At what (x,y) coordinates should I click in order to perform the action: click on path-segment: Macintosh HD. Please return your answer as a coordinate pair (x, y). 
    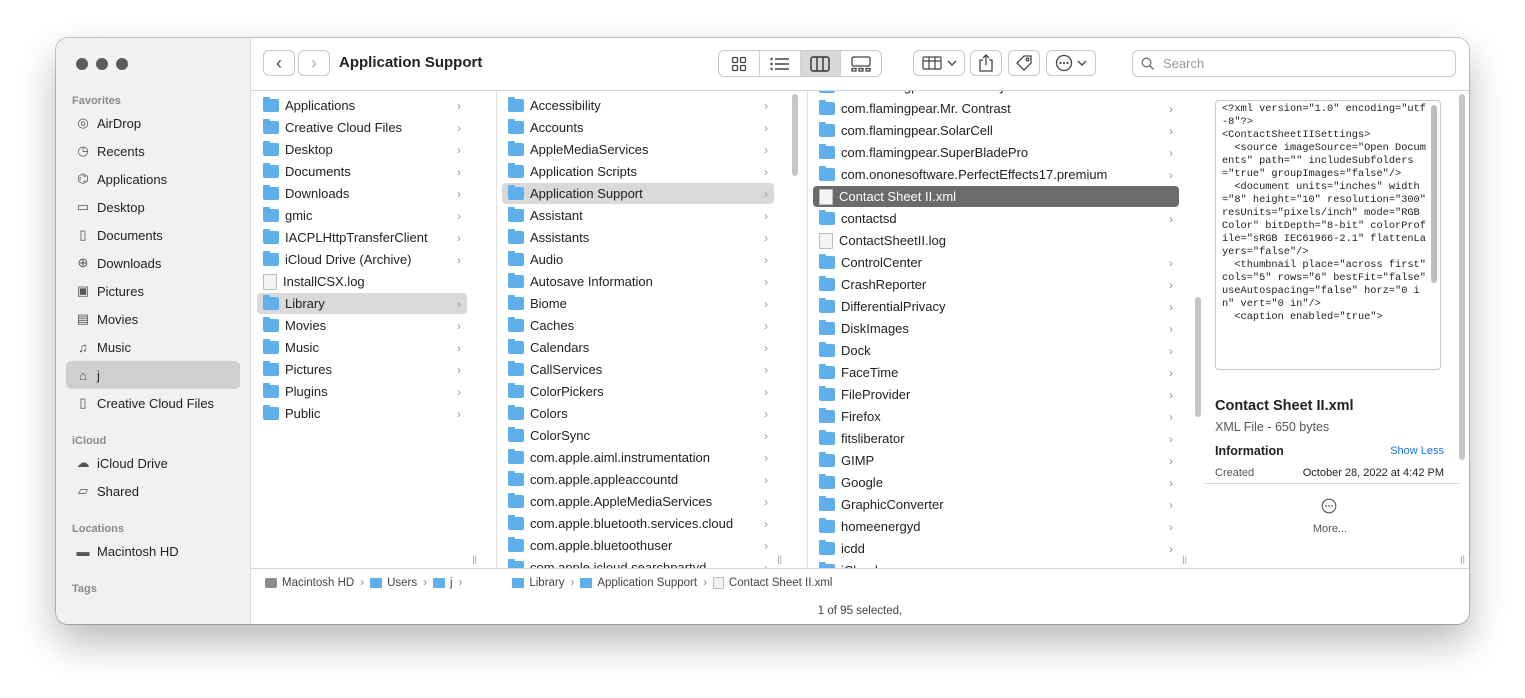
    Looking at the image, I should click on (309, 583).